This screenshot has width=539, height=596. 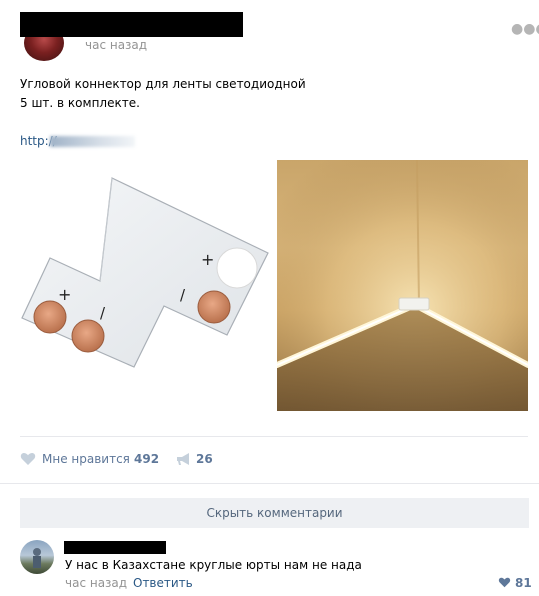 I want to click on connector-illustration: + + / /, so click(x=145, y=272).